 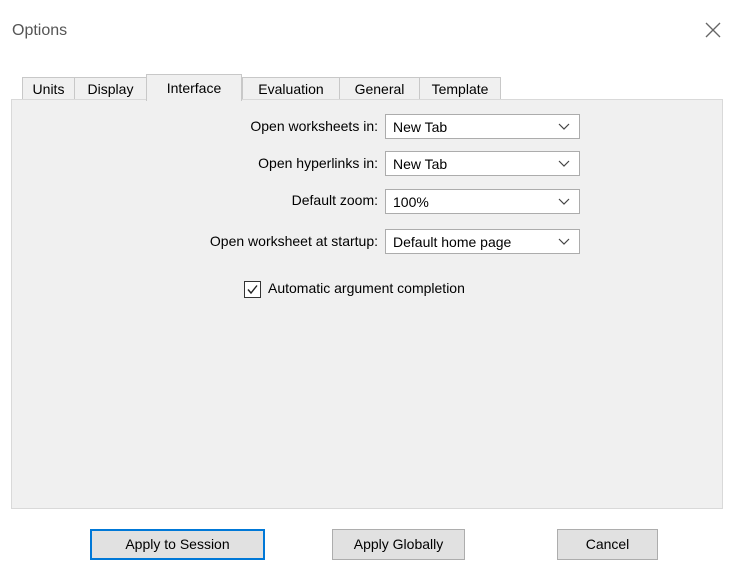 I want to click on tab-display: Display, so click(x=110, y=88).